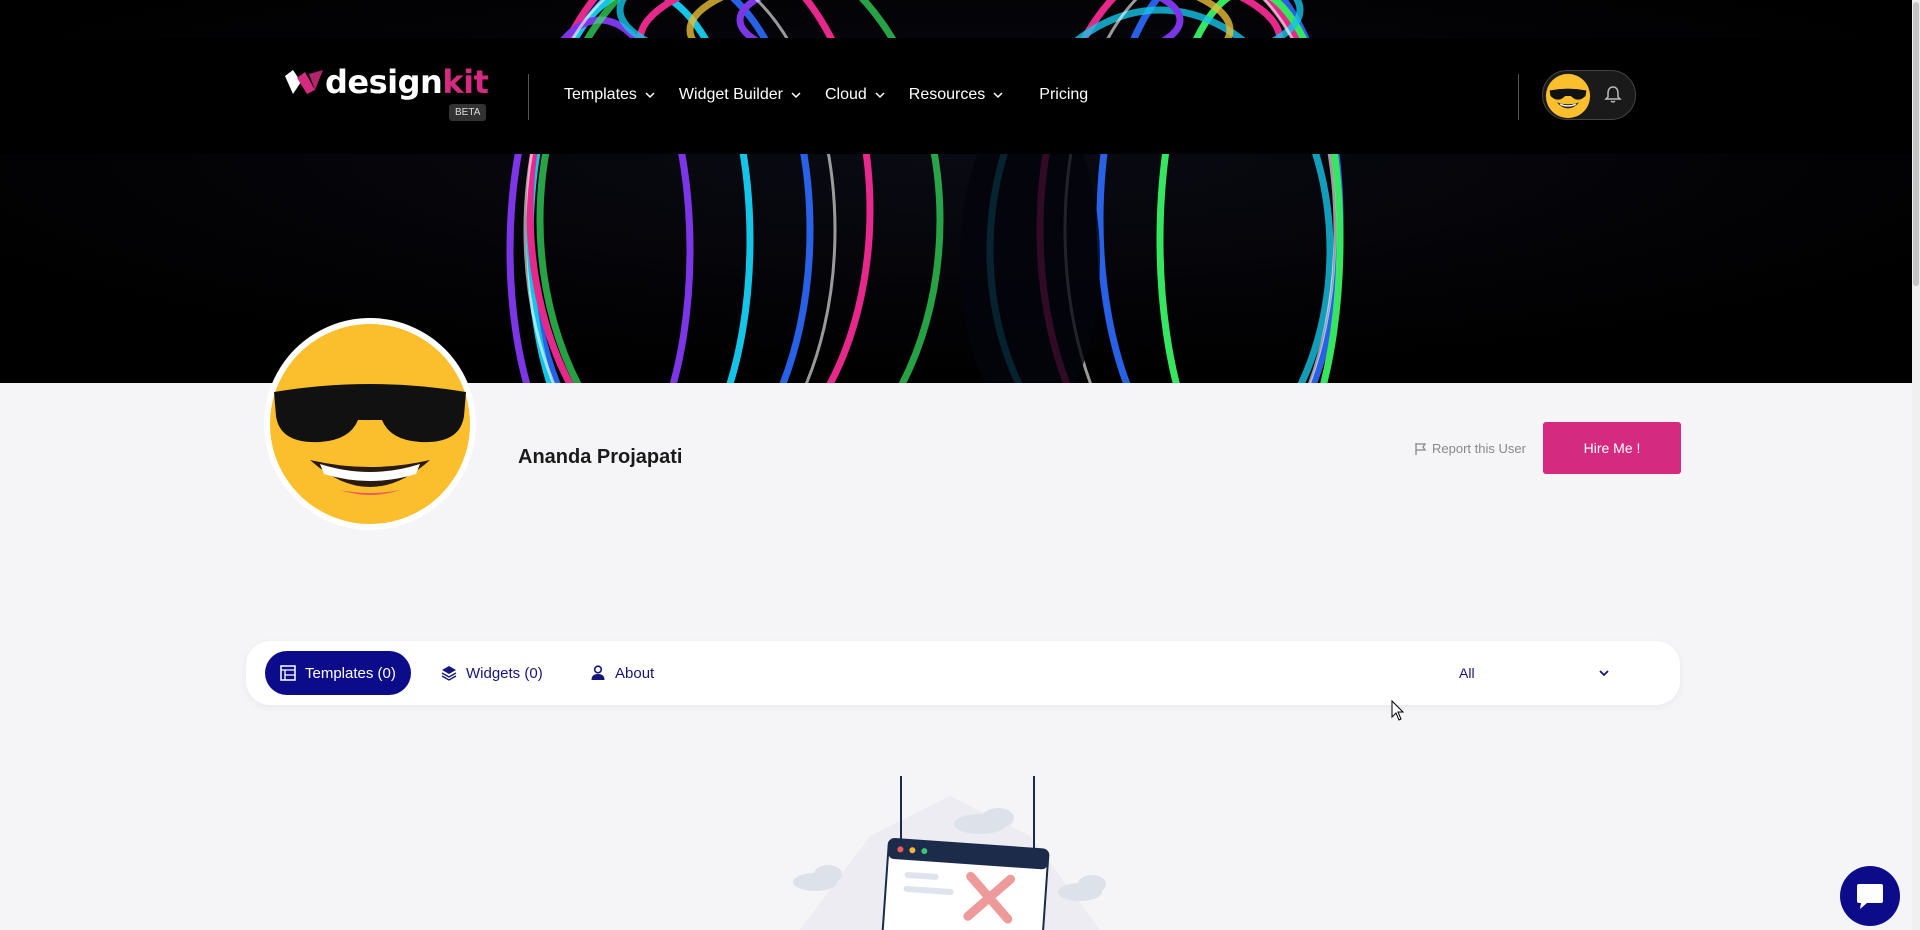 This screenshot has width=1920, height=930. I want to click on user-menu-pill, so click(1589, 95).